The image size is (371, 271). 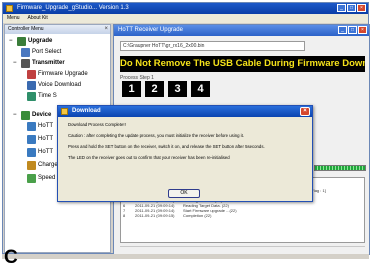 I want to click on tree-item-label: Time S, so click(x=47, y=96).